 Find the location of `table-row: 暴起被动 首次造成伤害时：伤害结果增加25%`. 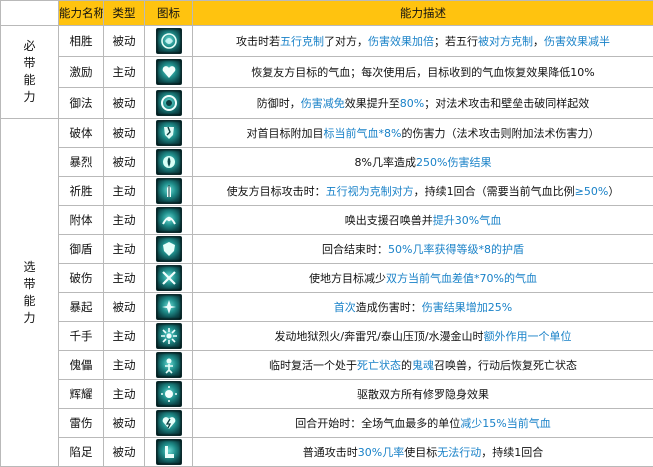

table-row: 暴起被动 首次造成伤害时：伤害结果增加25% is located at coordinates (327, 307).